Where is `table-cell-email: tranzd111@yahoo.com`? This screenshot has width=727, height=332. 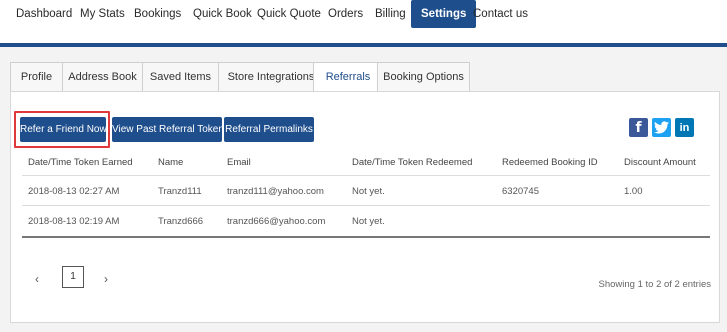
table-cell-email: tranzd111@yahoo.com is located at coordinates (275, 191).